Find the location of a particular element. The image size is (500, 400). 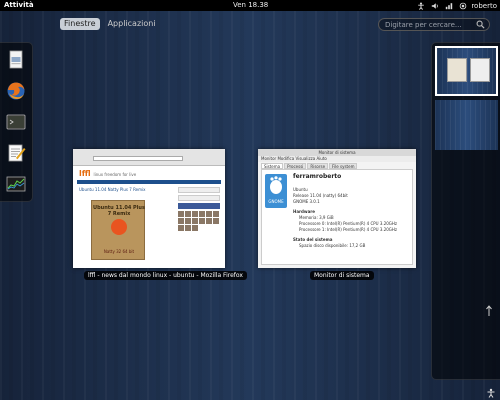

window-caption-system-monitor: Monitor di sistema is located at coordinates (342, 275).